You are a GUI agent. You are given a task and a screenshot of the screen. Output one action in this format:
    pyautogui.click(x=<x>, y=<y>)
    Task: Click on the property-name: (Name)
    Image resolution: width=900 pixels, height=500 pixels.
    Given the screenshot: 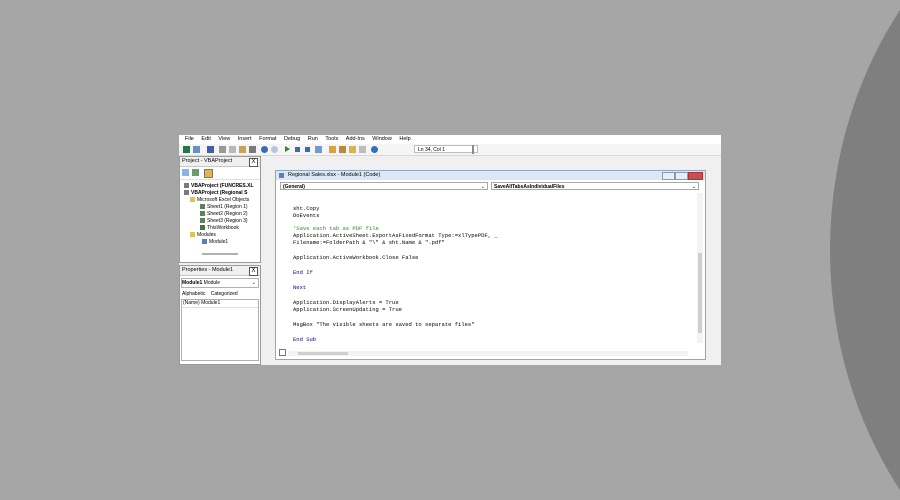 What is the action you would take?
    pyautogui.click(x=191, y=303)
    